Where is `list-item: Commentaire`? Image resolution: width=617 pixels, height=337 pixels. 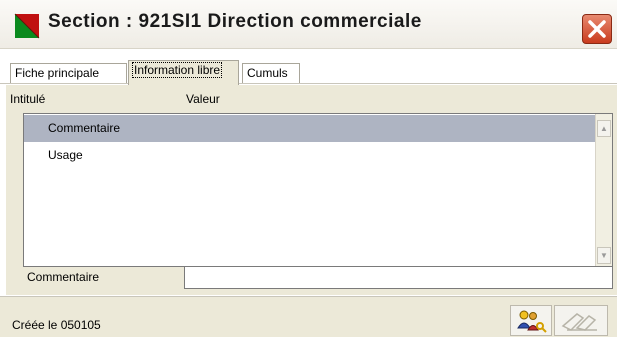 list-item: Commentaire is located at coordinates (309, 128).